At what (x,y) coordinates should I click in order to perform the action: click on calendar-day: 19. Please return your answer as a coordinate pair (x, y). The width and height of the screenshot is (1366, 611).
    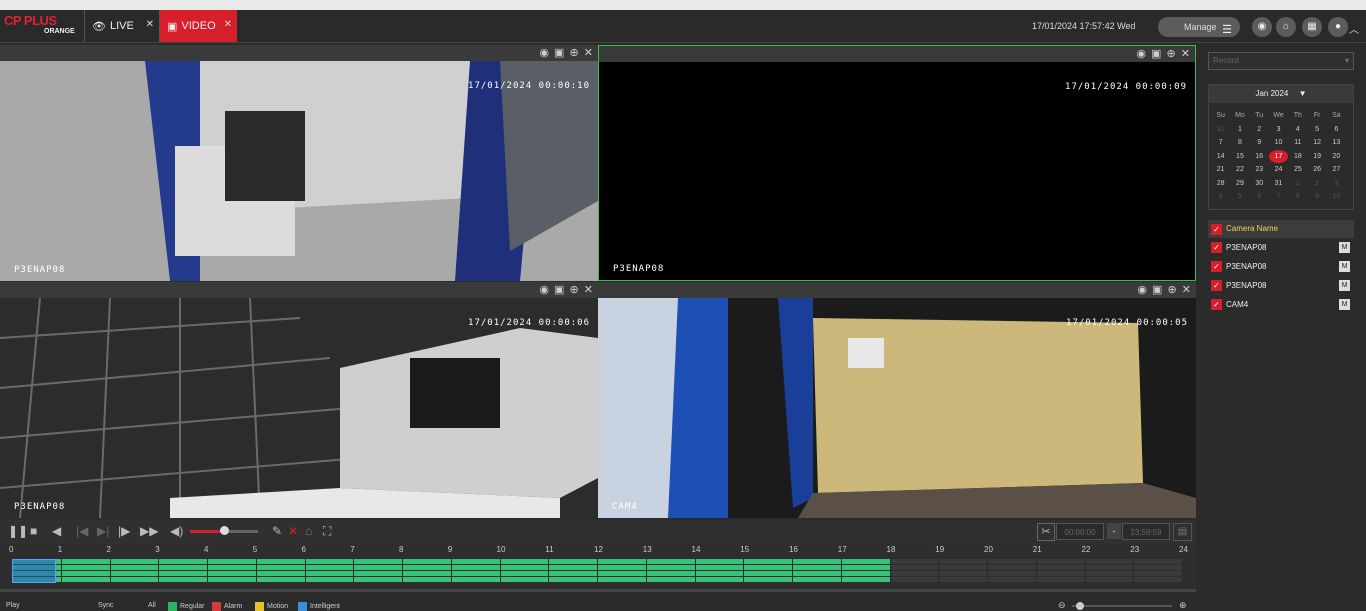
    Looking at the image, I should click on (1316, 157).